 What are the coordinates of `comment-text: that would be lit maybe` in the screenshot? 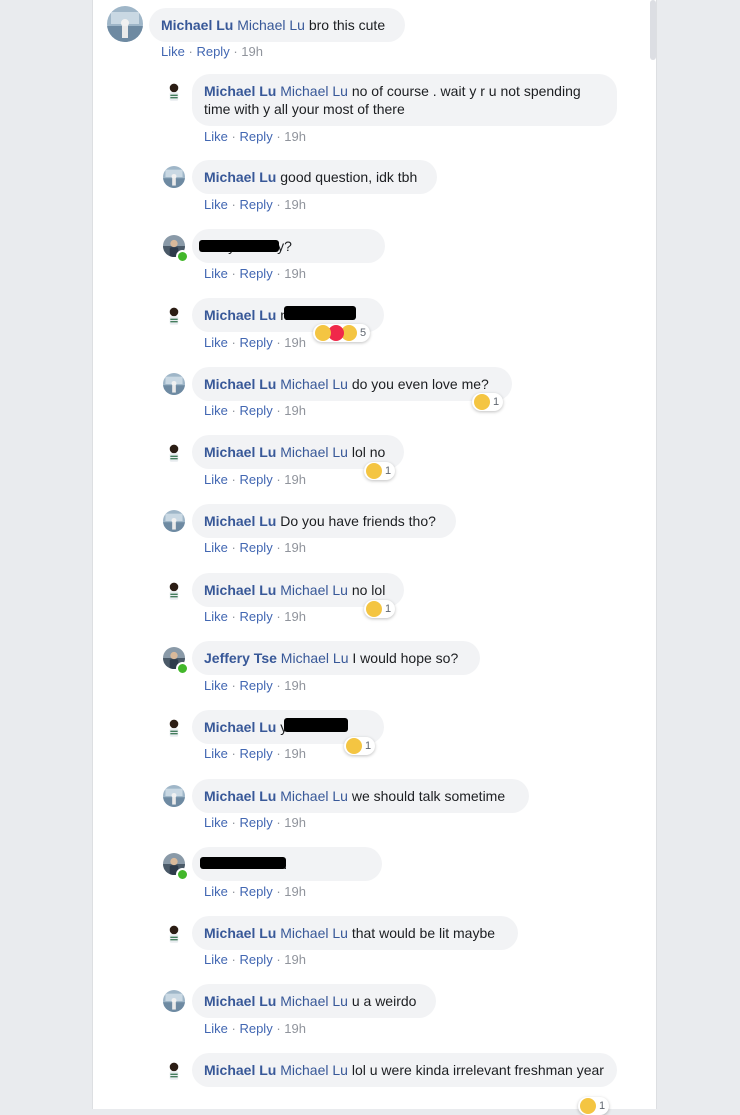 It's located at (423, 933).